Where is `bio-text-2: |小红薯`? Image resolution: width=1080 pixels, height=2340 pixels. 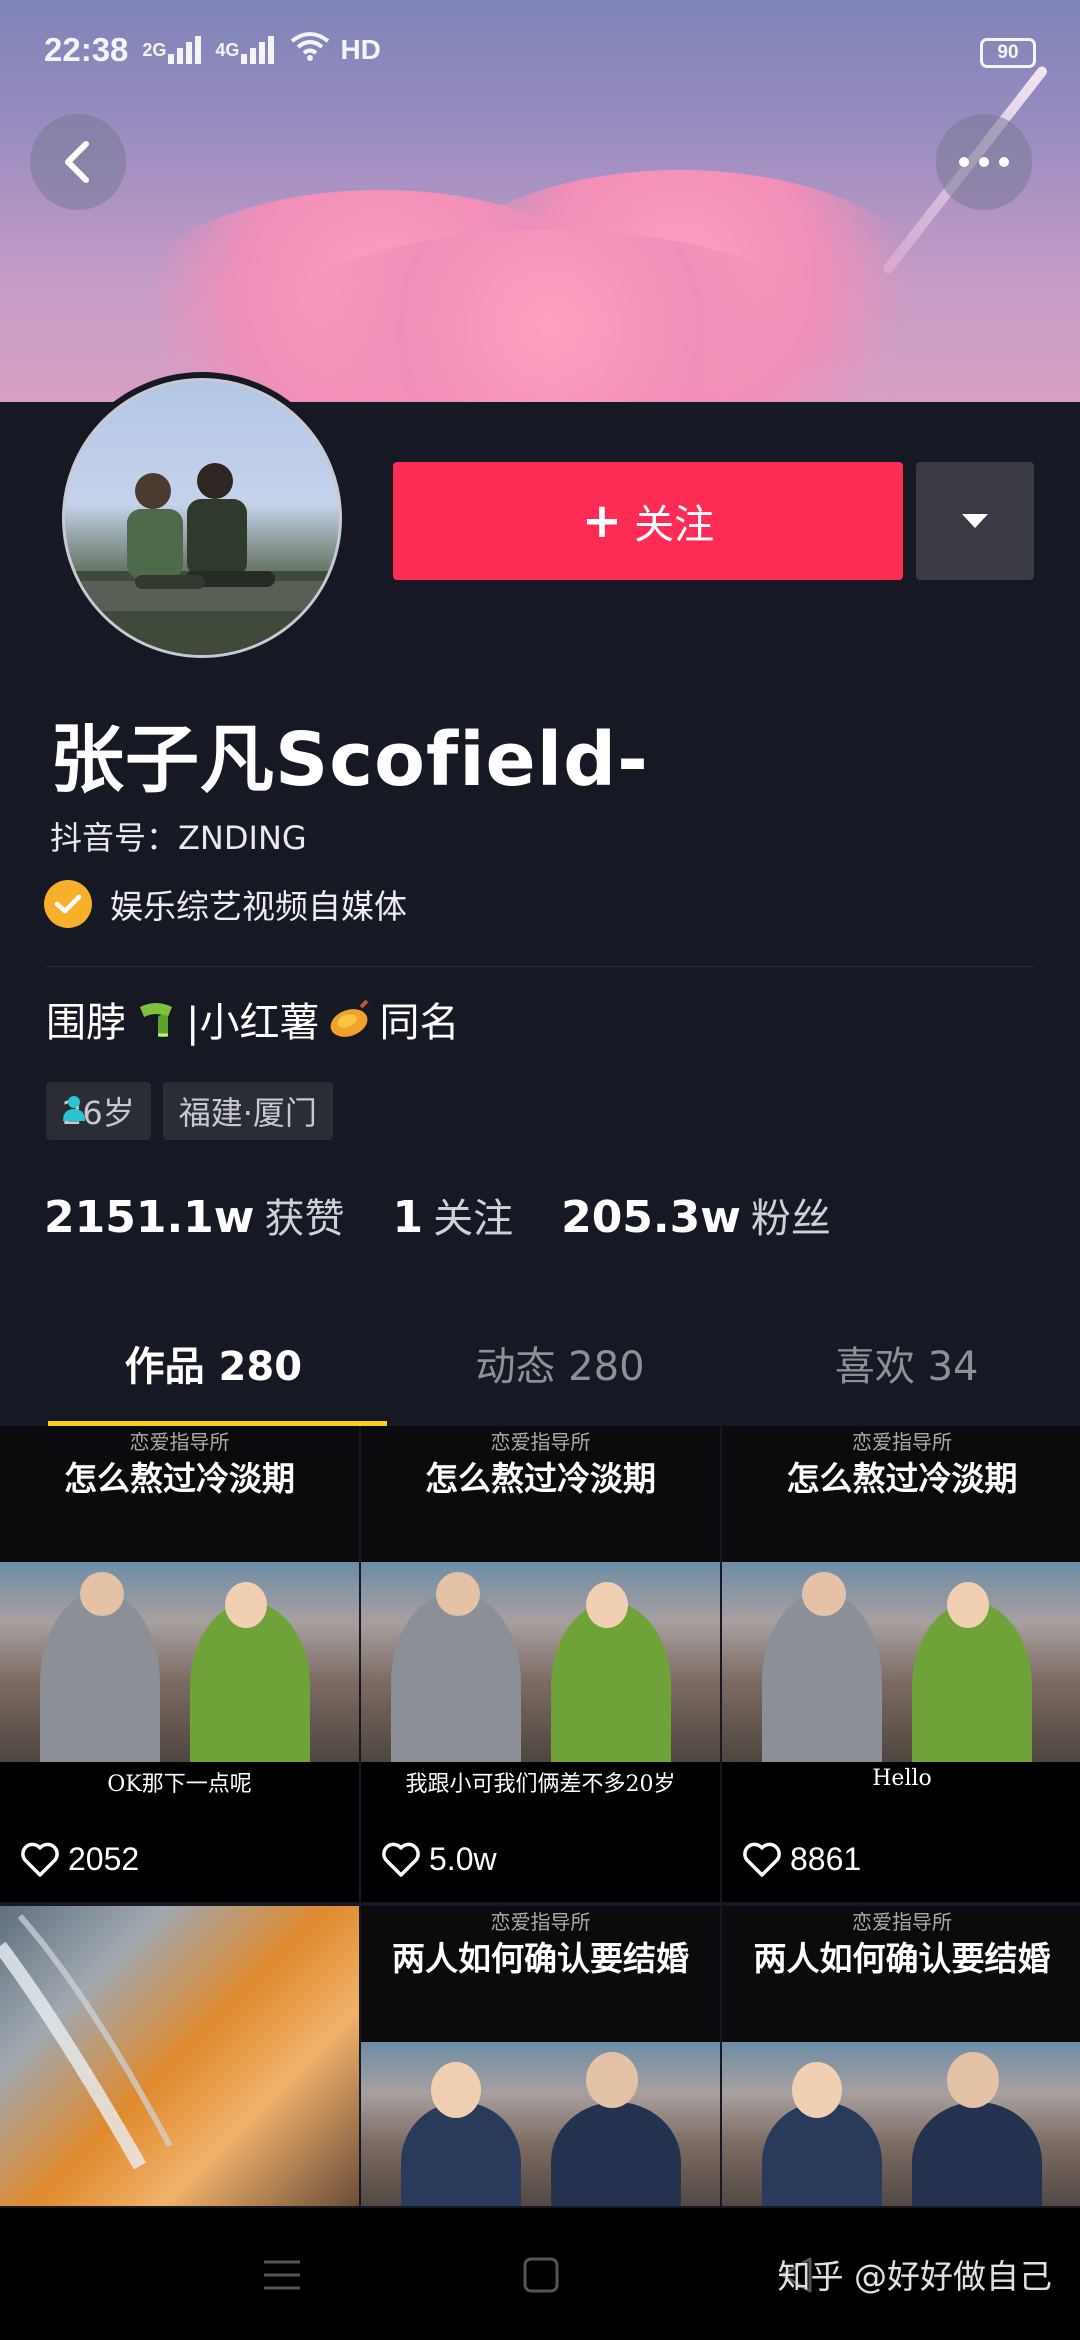 bio-text-2: |小红薯 is located at coordinates (253, 1023).